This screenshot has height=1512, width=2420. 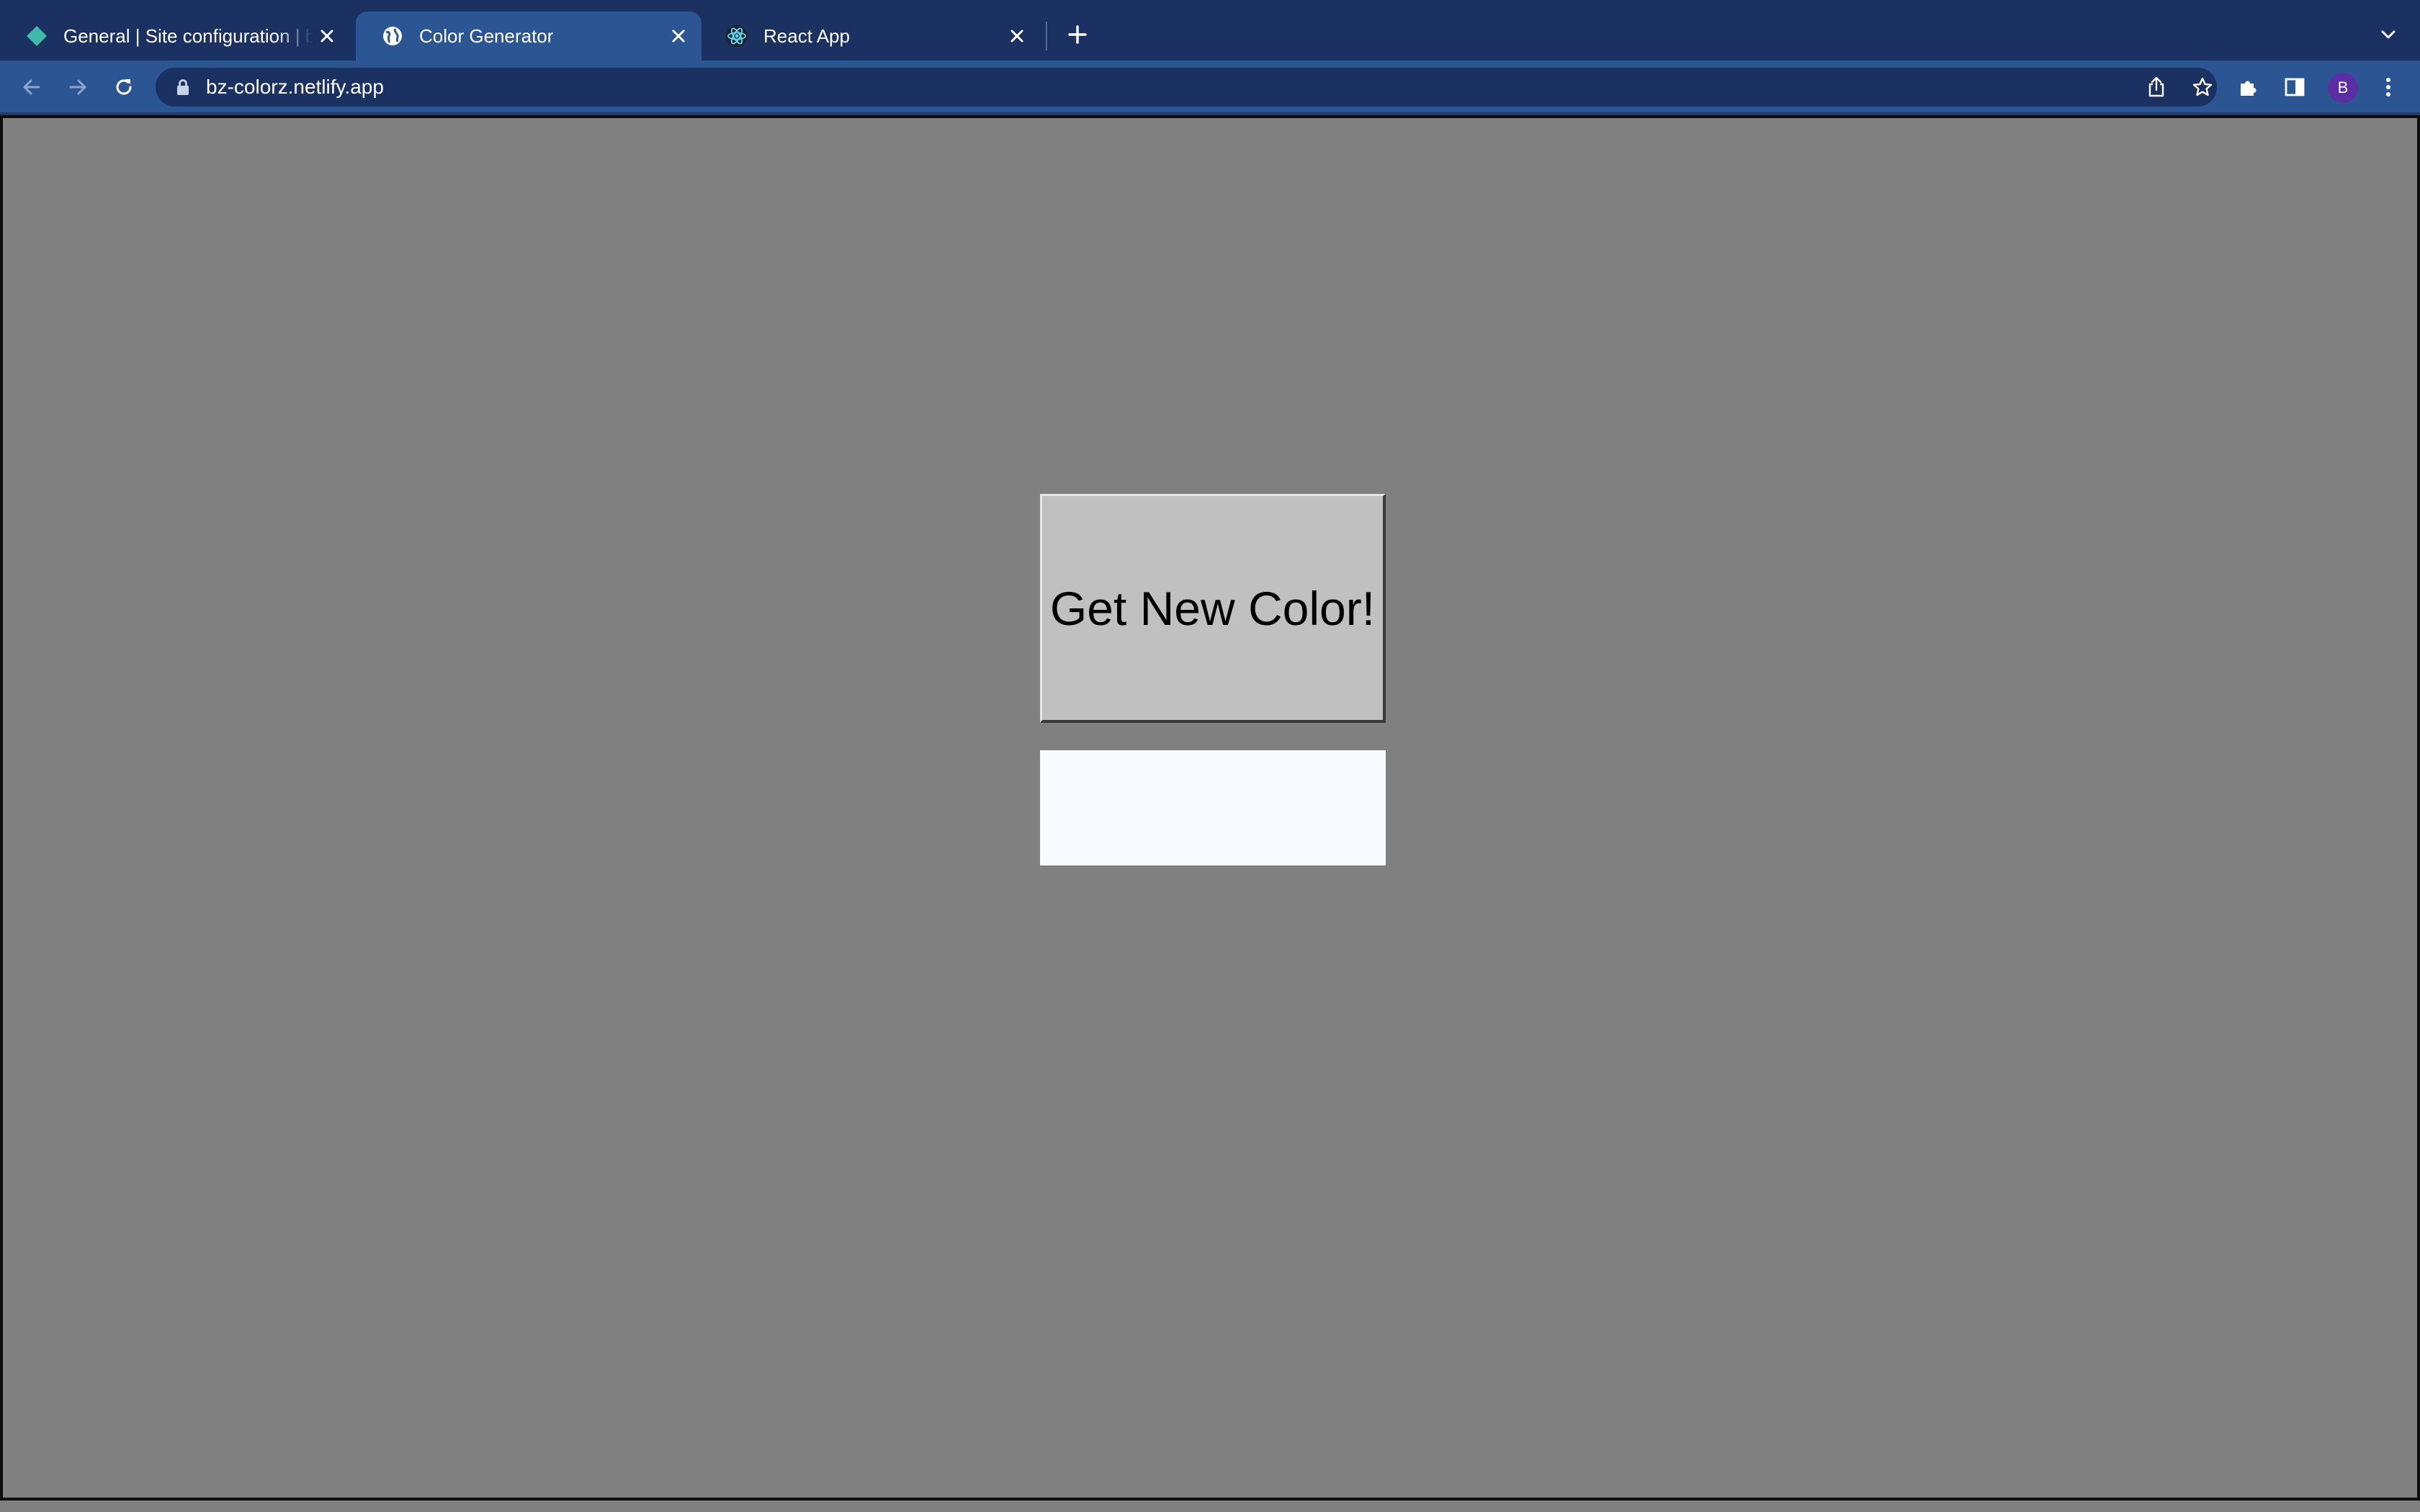 I want to click on profile-avatar: B, so click(x=2343, y=88).